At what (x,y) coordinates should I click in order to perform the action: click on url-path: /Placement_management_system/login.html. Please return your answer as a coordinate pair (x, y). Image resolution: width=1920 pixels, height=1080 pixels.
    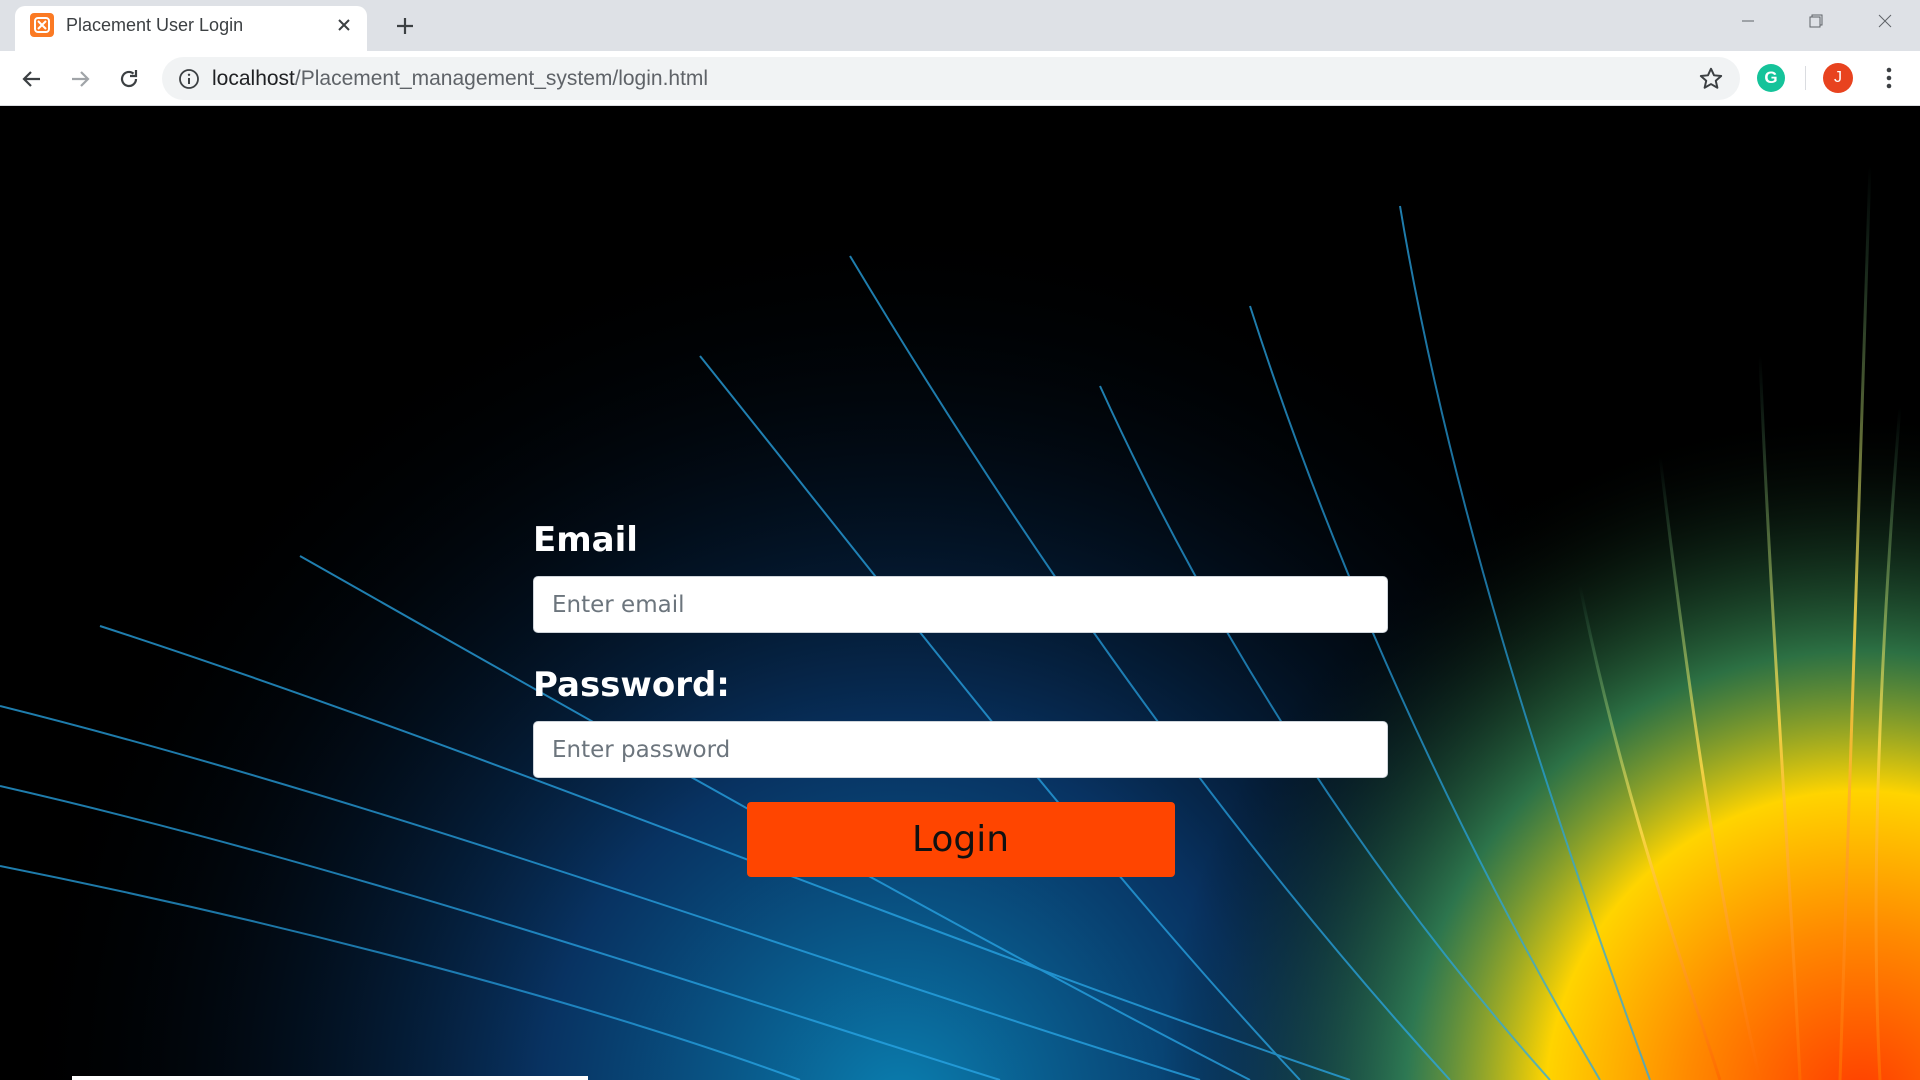
    Looking at the image, I should click on (501, 78).